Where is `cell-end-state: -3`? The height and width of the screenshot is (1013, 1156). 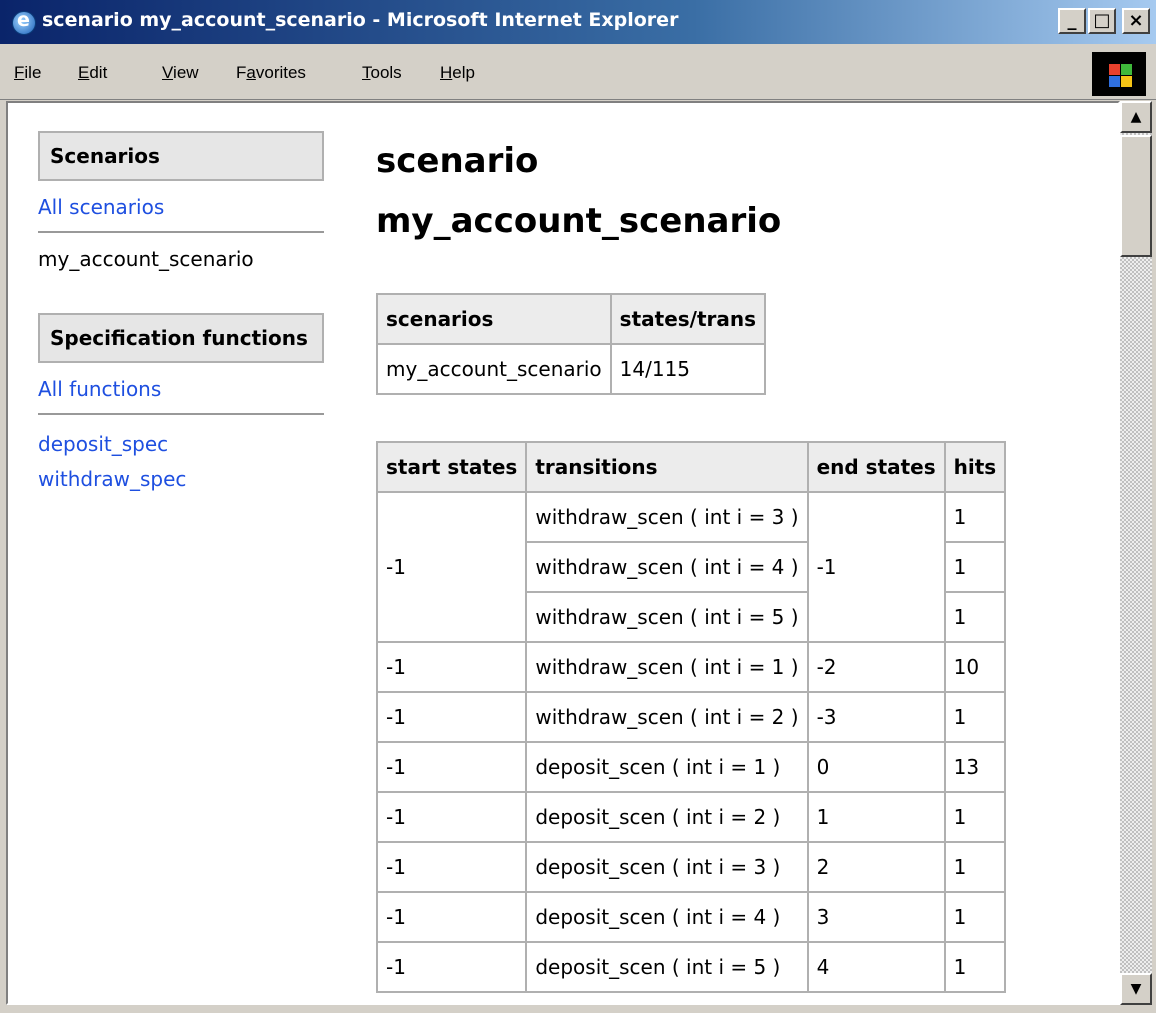
cell-end-state: -3 is located at coordinates (876, 717).